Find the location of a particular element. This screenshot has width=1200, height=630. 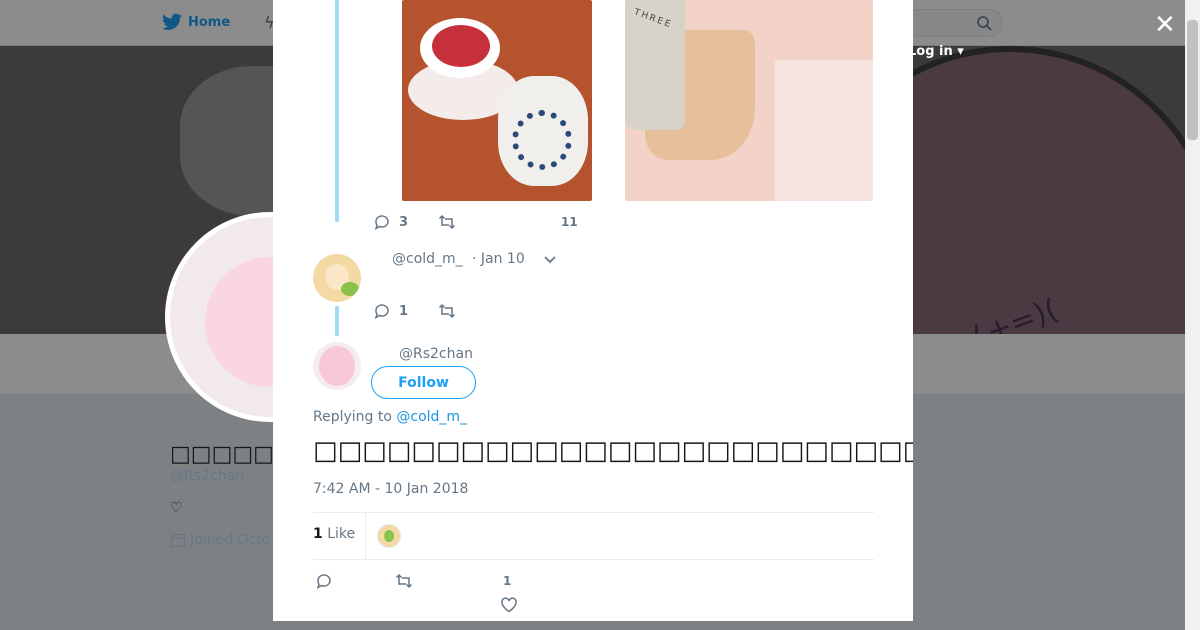

calendar-icon is located at coordinates (178, 540).